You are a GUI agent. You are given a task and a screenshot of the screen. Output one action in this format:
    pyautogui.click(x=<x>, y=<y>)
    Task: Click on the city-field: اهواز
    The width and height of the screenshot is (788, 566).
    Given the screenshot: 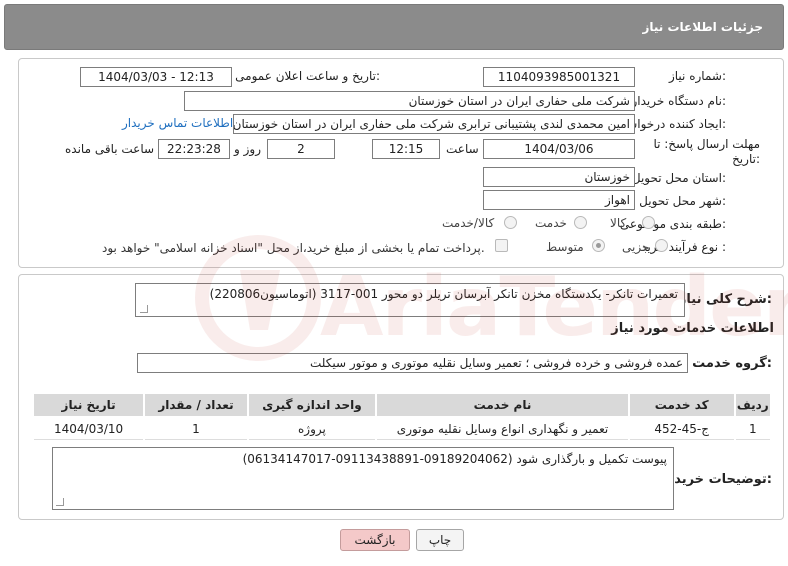 What is the action you would take?
    pyautogui.click(x=559, y=200)
    